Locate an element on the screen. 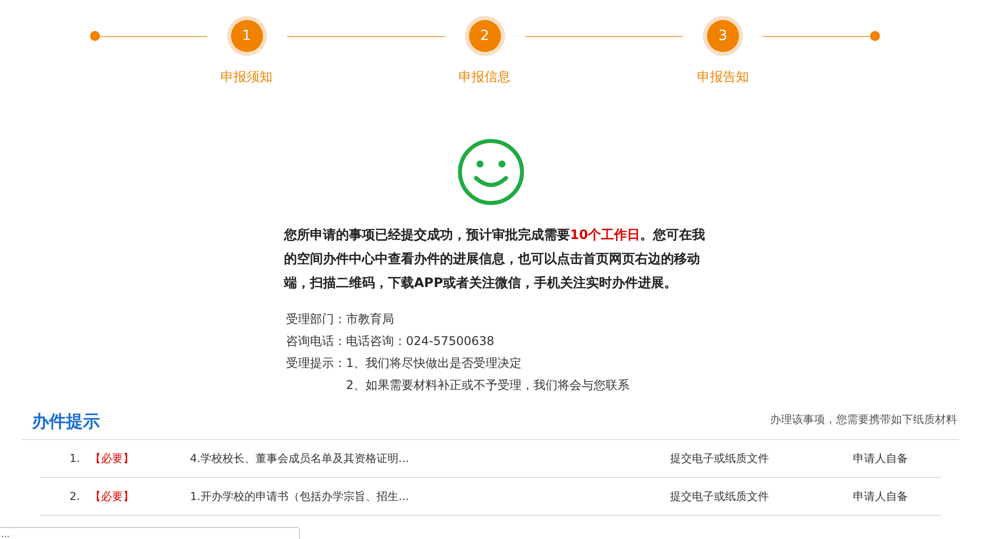 This screenshot has height=539, width=981. step-label: 申报信息 is located at coordinates (484, 77).